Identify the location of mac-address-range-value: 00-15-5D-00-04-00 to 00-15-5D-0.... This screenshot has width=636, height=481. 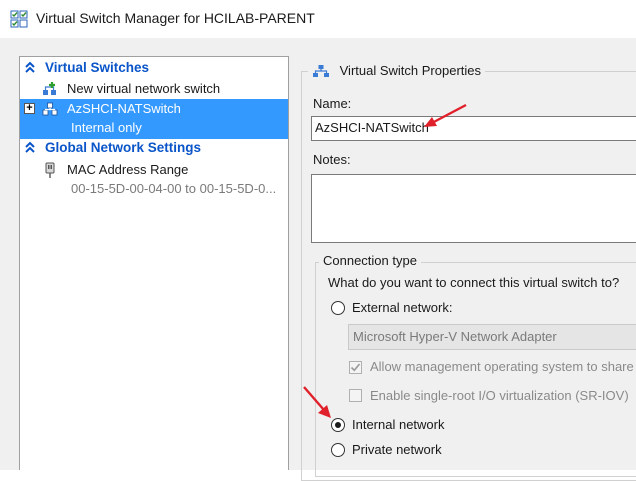
(174, 188).